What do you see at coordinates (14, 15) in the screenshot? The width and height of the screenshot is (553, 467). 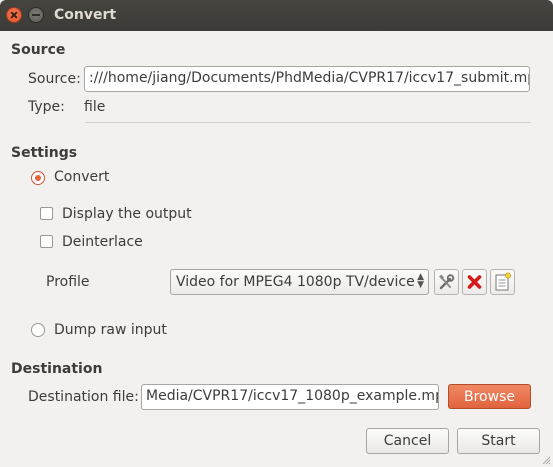 I see `close-window-icon` at bounding box center [14, 15].